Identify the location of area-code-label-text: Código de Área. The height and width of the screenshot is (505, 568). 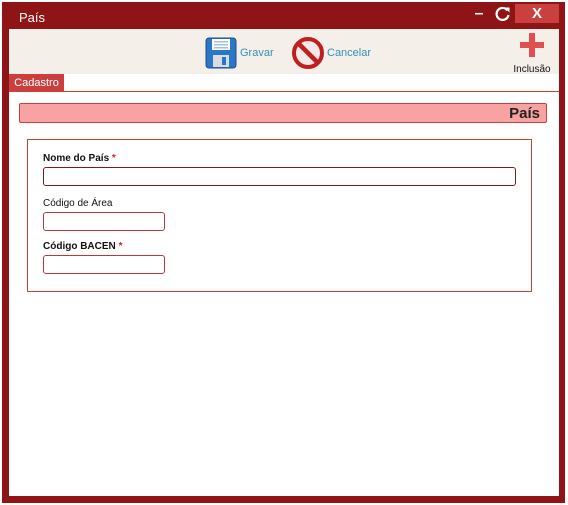
(78, 203).